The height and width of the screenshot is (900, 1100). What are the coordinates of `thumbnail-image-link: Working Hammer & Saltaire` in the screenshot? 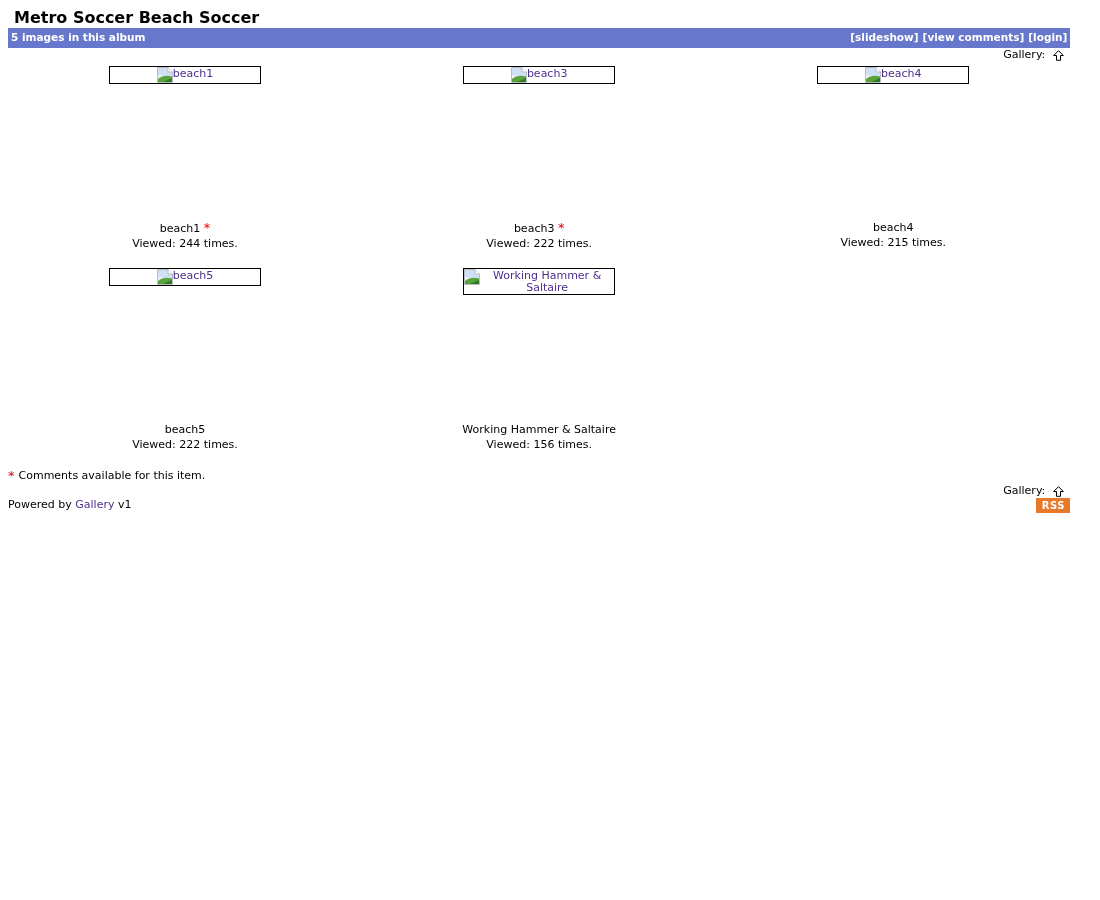 It's located at (539, 281).